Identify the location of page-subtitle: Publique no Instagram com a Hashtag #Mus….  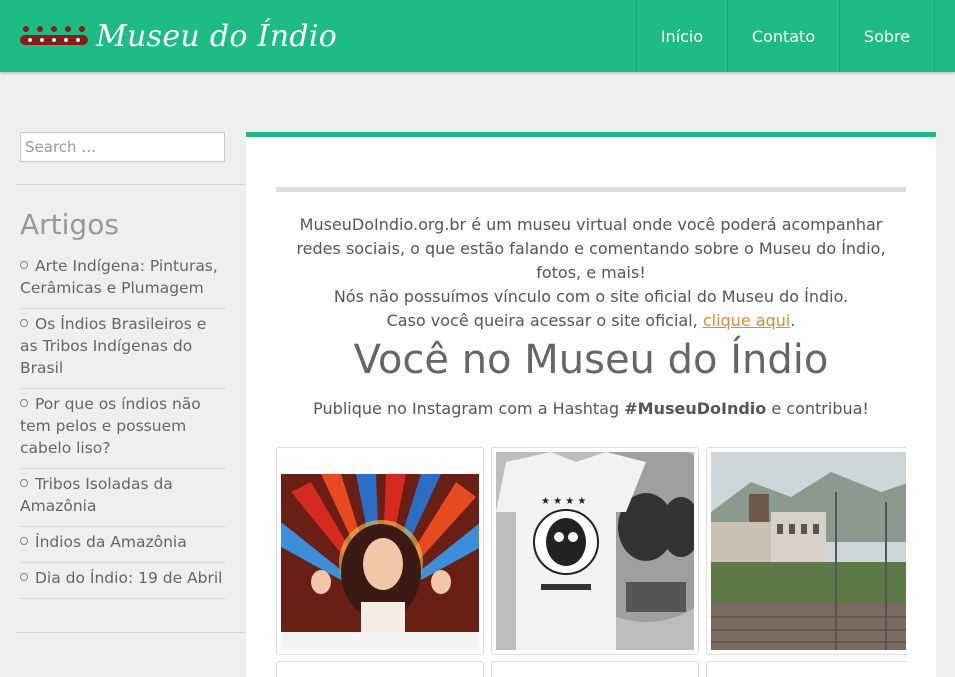
(591, 408).